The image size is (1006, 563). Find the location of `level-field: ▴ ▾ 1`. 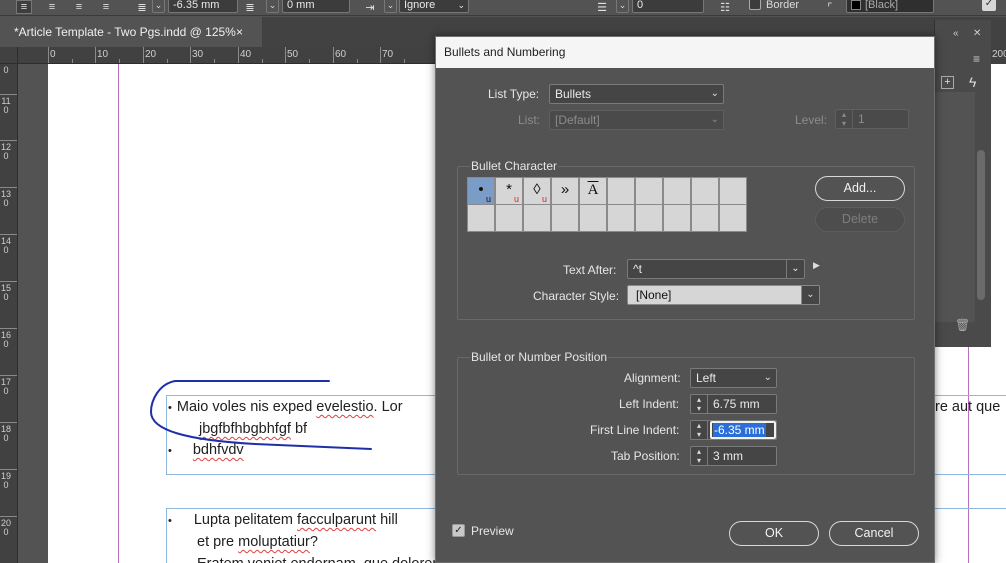

level-field: ▴ ▾ 1 is located at coordinates (872, 119).